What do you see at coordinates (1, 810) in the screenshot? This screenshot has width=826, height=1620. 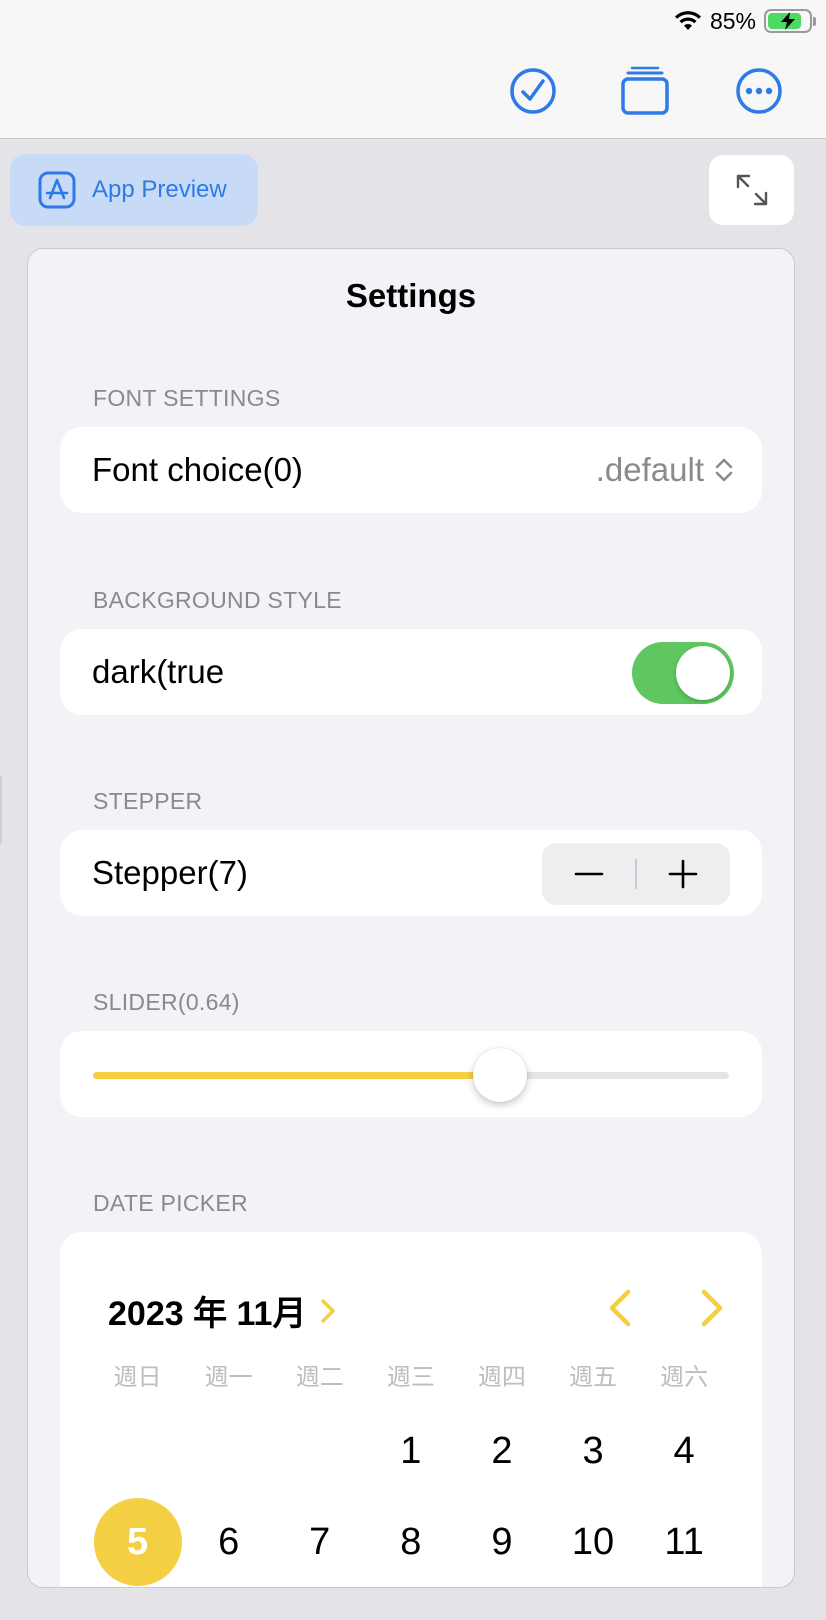 I see `side-edge-handle` at bounding box center [1, 810].